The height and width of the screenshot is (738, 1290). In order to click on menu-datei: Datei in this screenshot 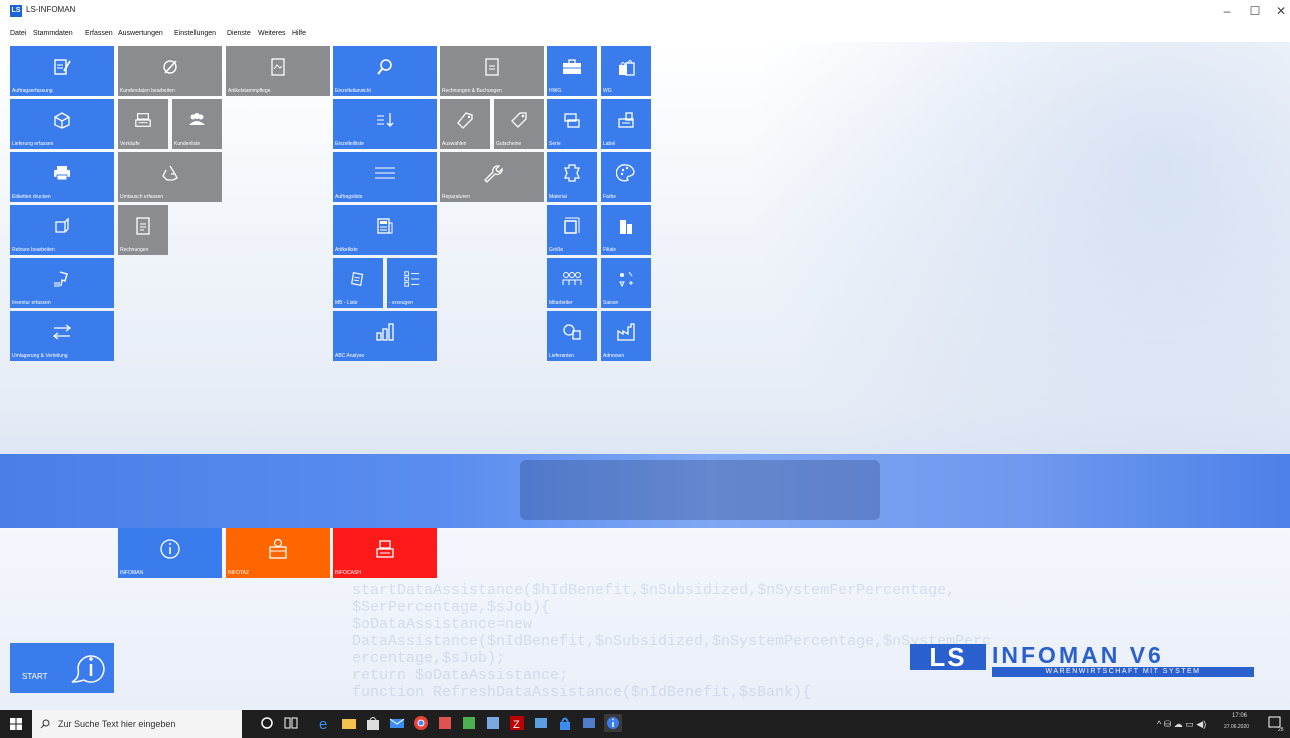, I will do `click(18, 33)`.